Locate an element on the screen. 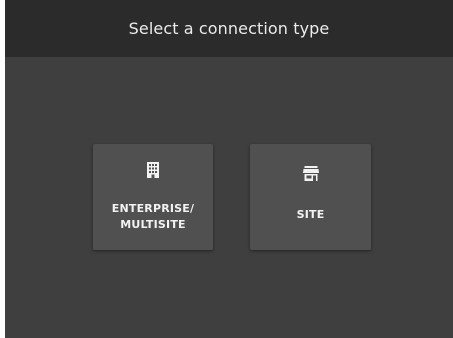  enterprise-multisite-label: ENTERPRISE/ MULTISITE is located at coordinates (153, 217).